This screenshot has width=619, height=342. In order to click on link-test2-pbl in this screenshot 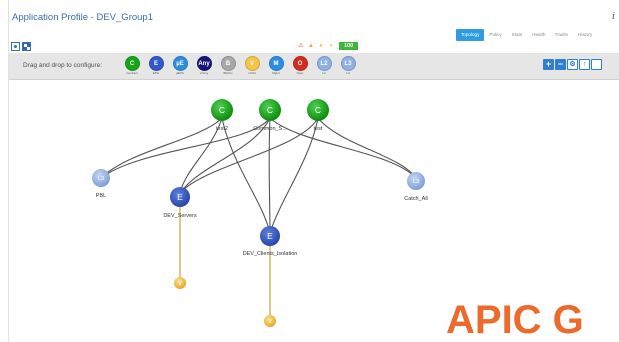, I will do `click(161, 148)`.